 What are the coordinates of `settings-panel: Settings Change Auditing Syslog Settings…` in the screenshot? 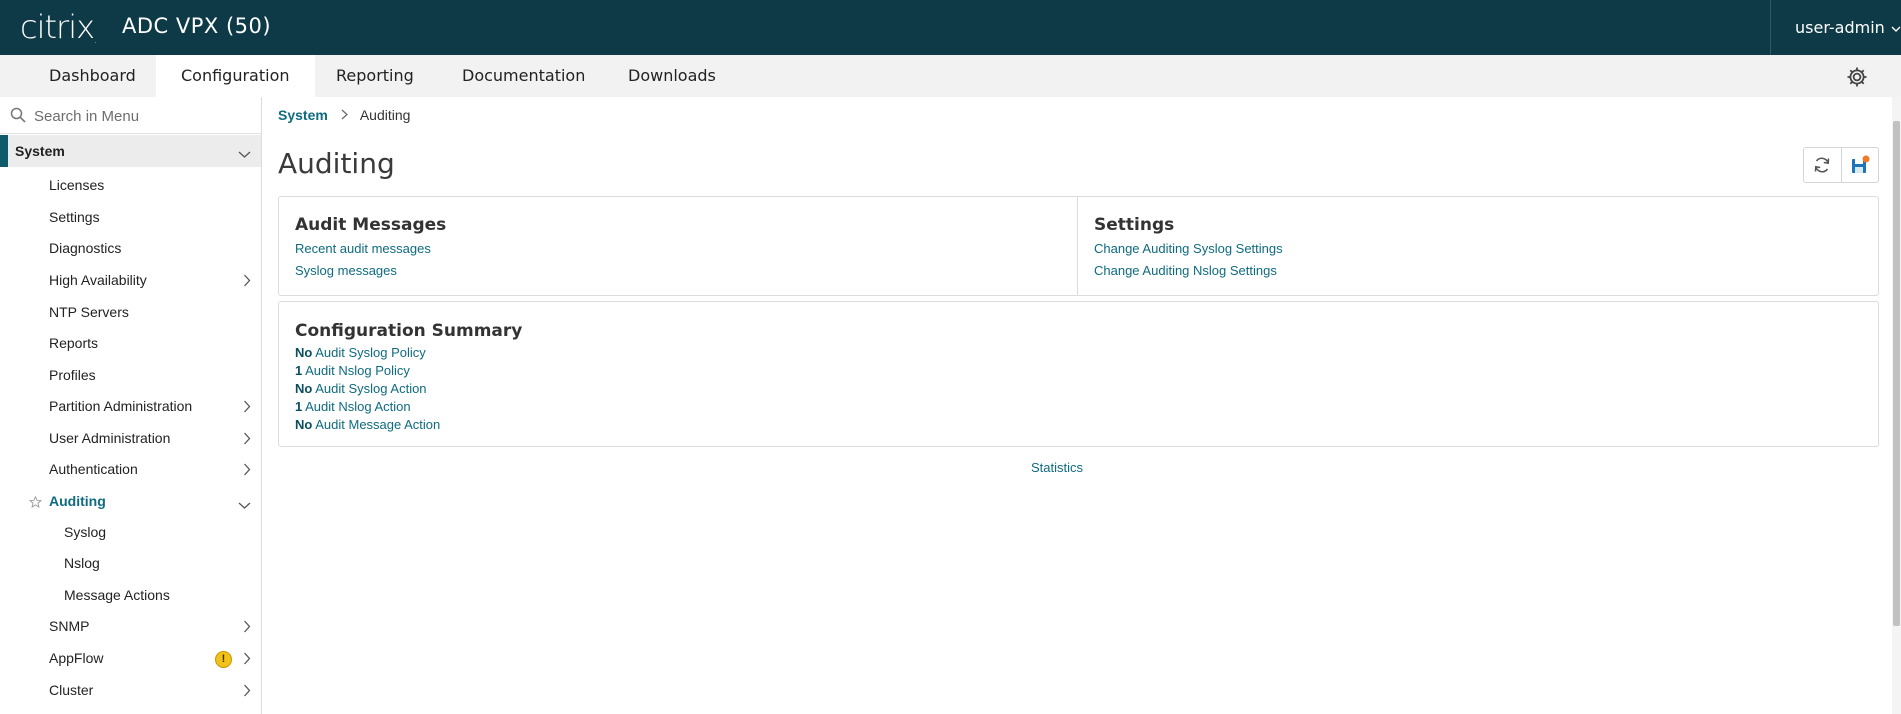 It's located at (1478, 246).